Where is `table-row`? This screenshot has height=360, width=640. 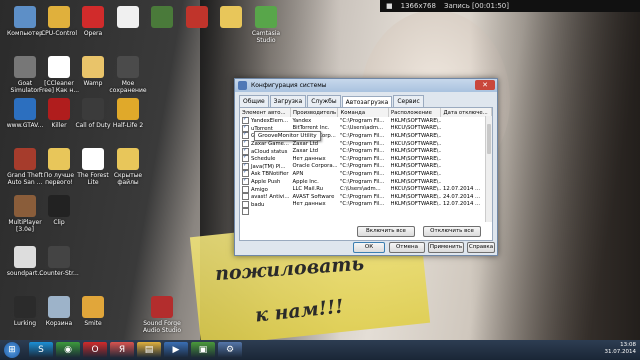 table-row is located at coordinates (366, 212).